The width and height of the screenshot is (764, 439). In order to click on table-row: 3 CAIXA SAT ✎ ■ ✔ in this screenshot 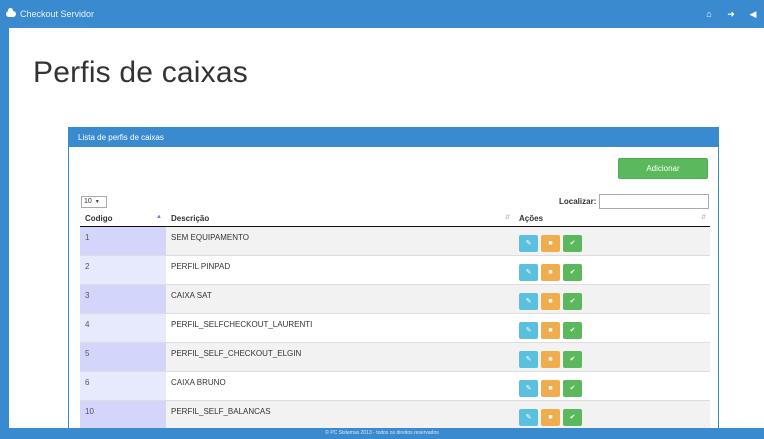, I will do `click(395, 299)`.